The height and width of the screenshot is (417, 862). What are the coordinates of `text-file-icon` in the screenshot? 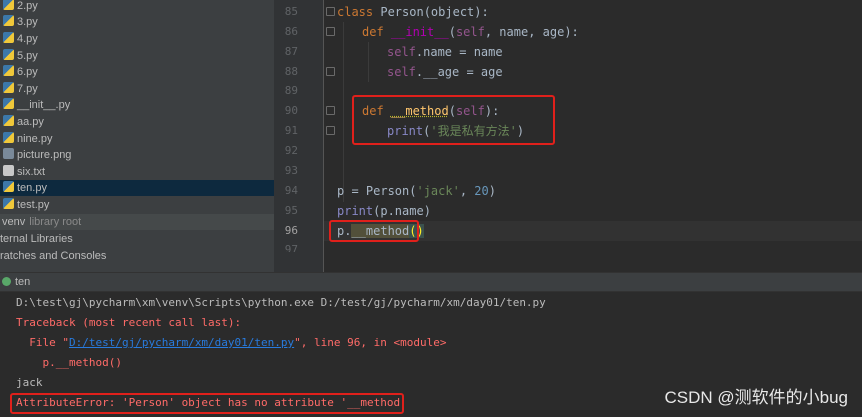 It's located at (8, 170).